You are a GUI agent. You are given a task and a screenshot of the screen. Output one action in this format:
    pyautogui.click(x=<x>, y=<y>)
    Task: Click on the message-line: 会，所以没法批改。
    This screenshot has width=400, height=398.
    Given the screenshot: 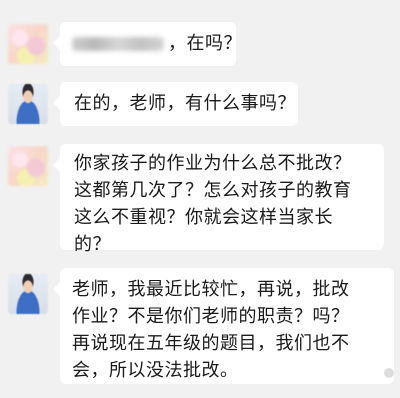 What is the action you would take?
    pyautogui.click(x=155, y=370)
    